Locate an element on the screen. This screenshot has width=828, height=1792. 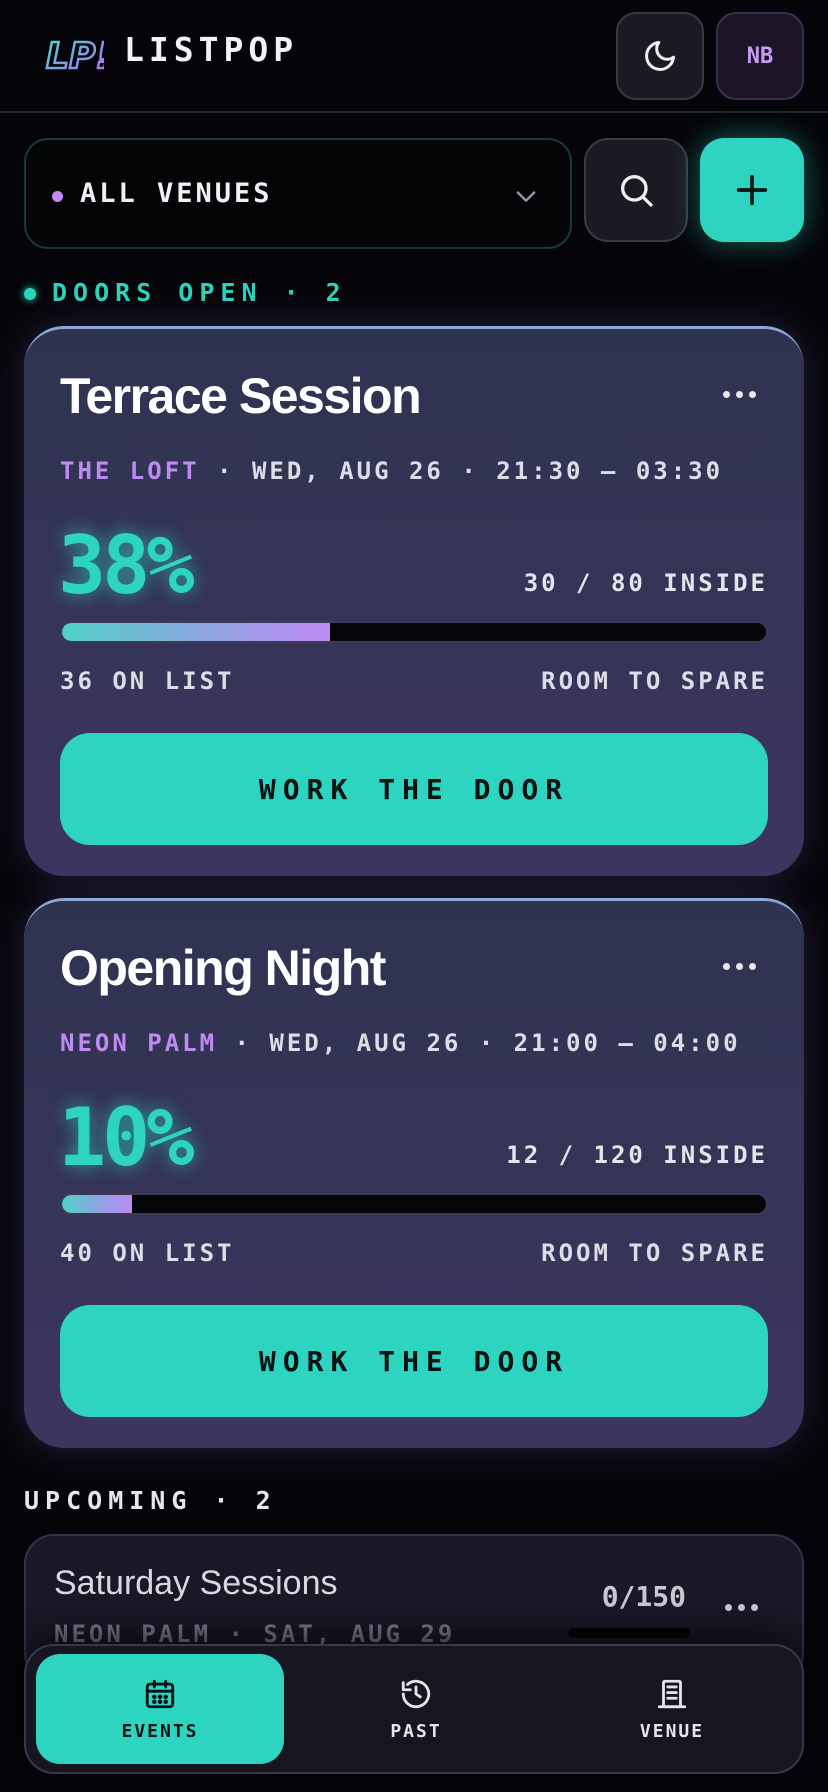
user-avatar: NB is located at coordinates (760, 56).